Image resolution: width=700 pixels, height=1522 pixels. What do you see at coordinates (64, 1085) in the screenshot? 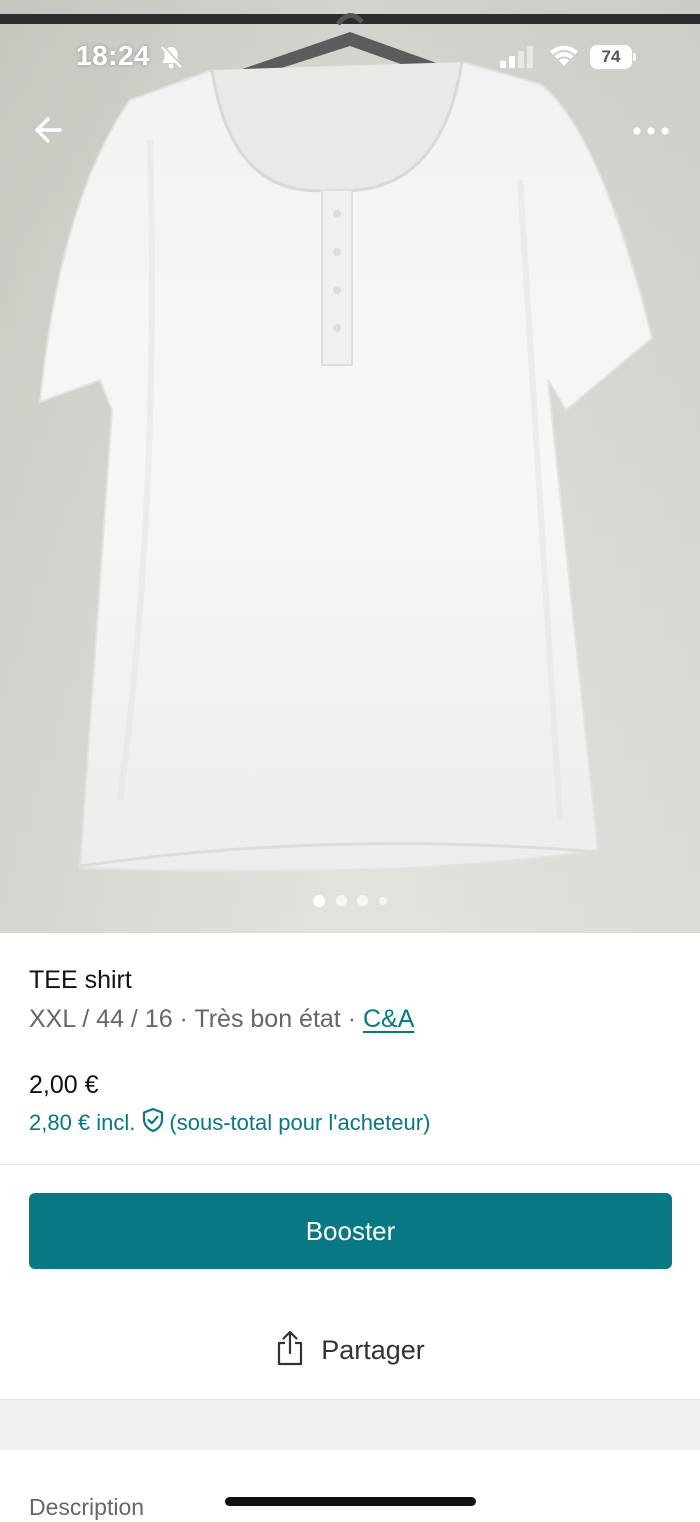
I see `item-price: 2,00 €` at bounding box center [64, 1085].